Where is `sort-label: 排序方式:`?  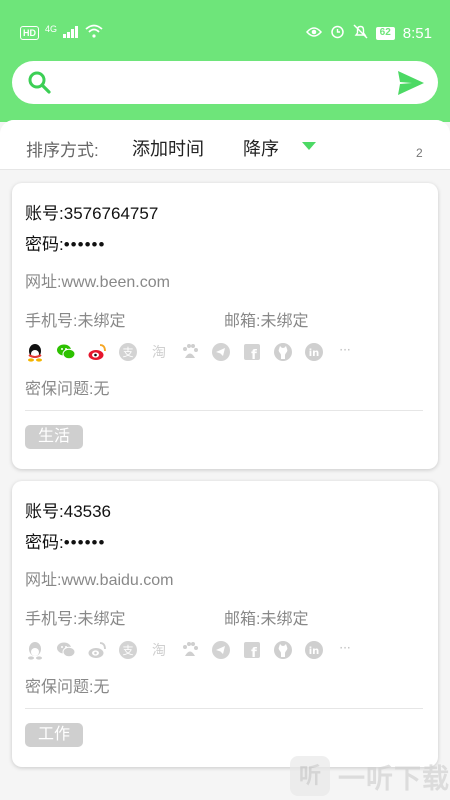 sort-label: 排序方式: is located at coordinates (62, 150).